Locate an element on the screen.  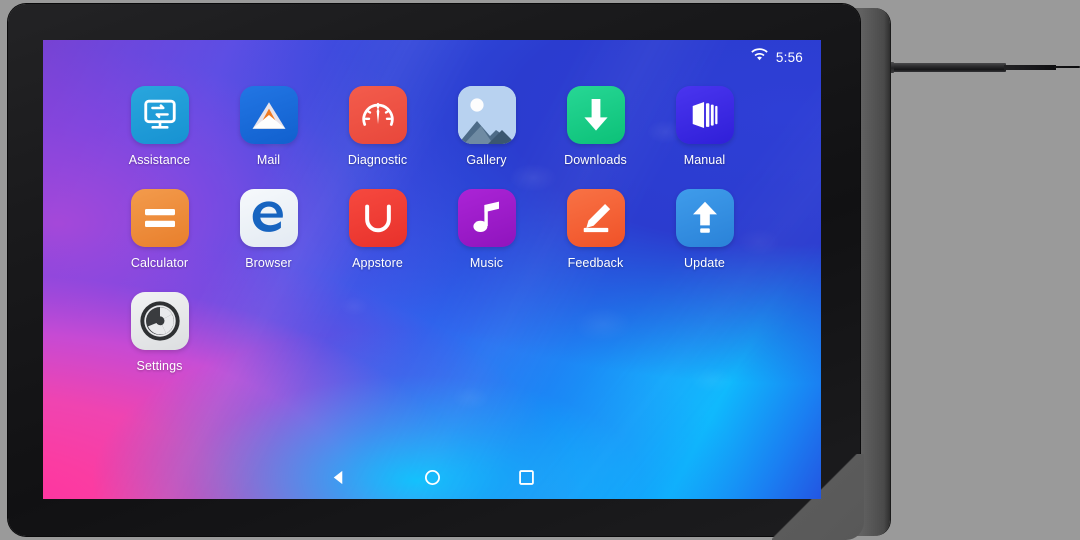
app-manual: Manual is located at coordinates (704, 126).